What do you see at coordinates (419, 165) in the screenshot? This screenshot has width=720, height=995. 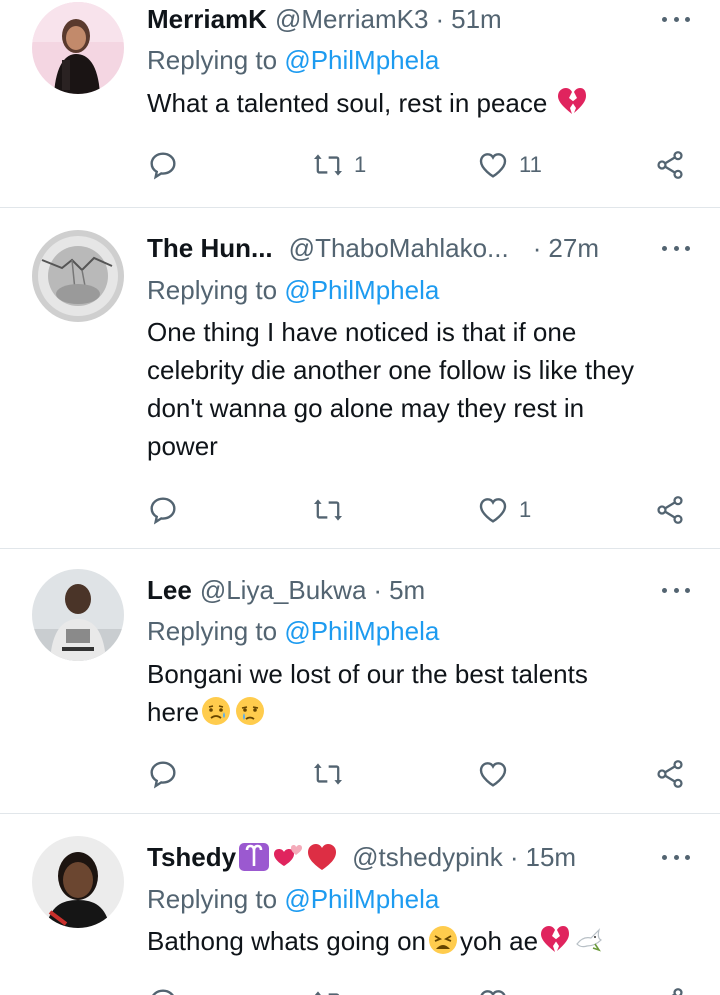 I see `tweet-actions: 1 11` at bounding box center [419, 165].